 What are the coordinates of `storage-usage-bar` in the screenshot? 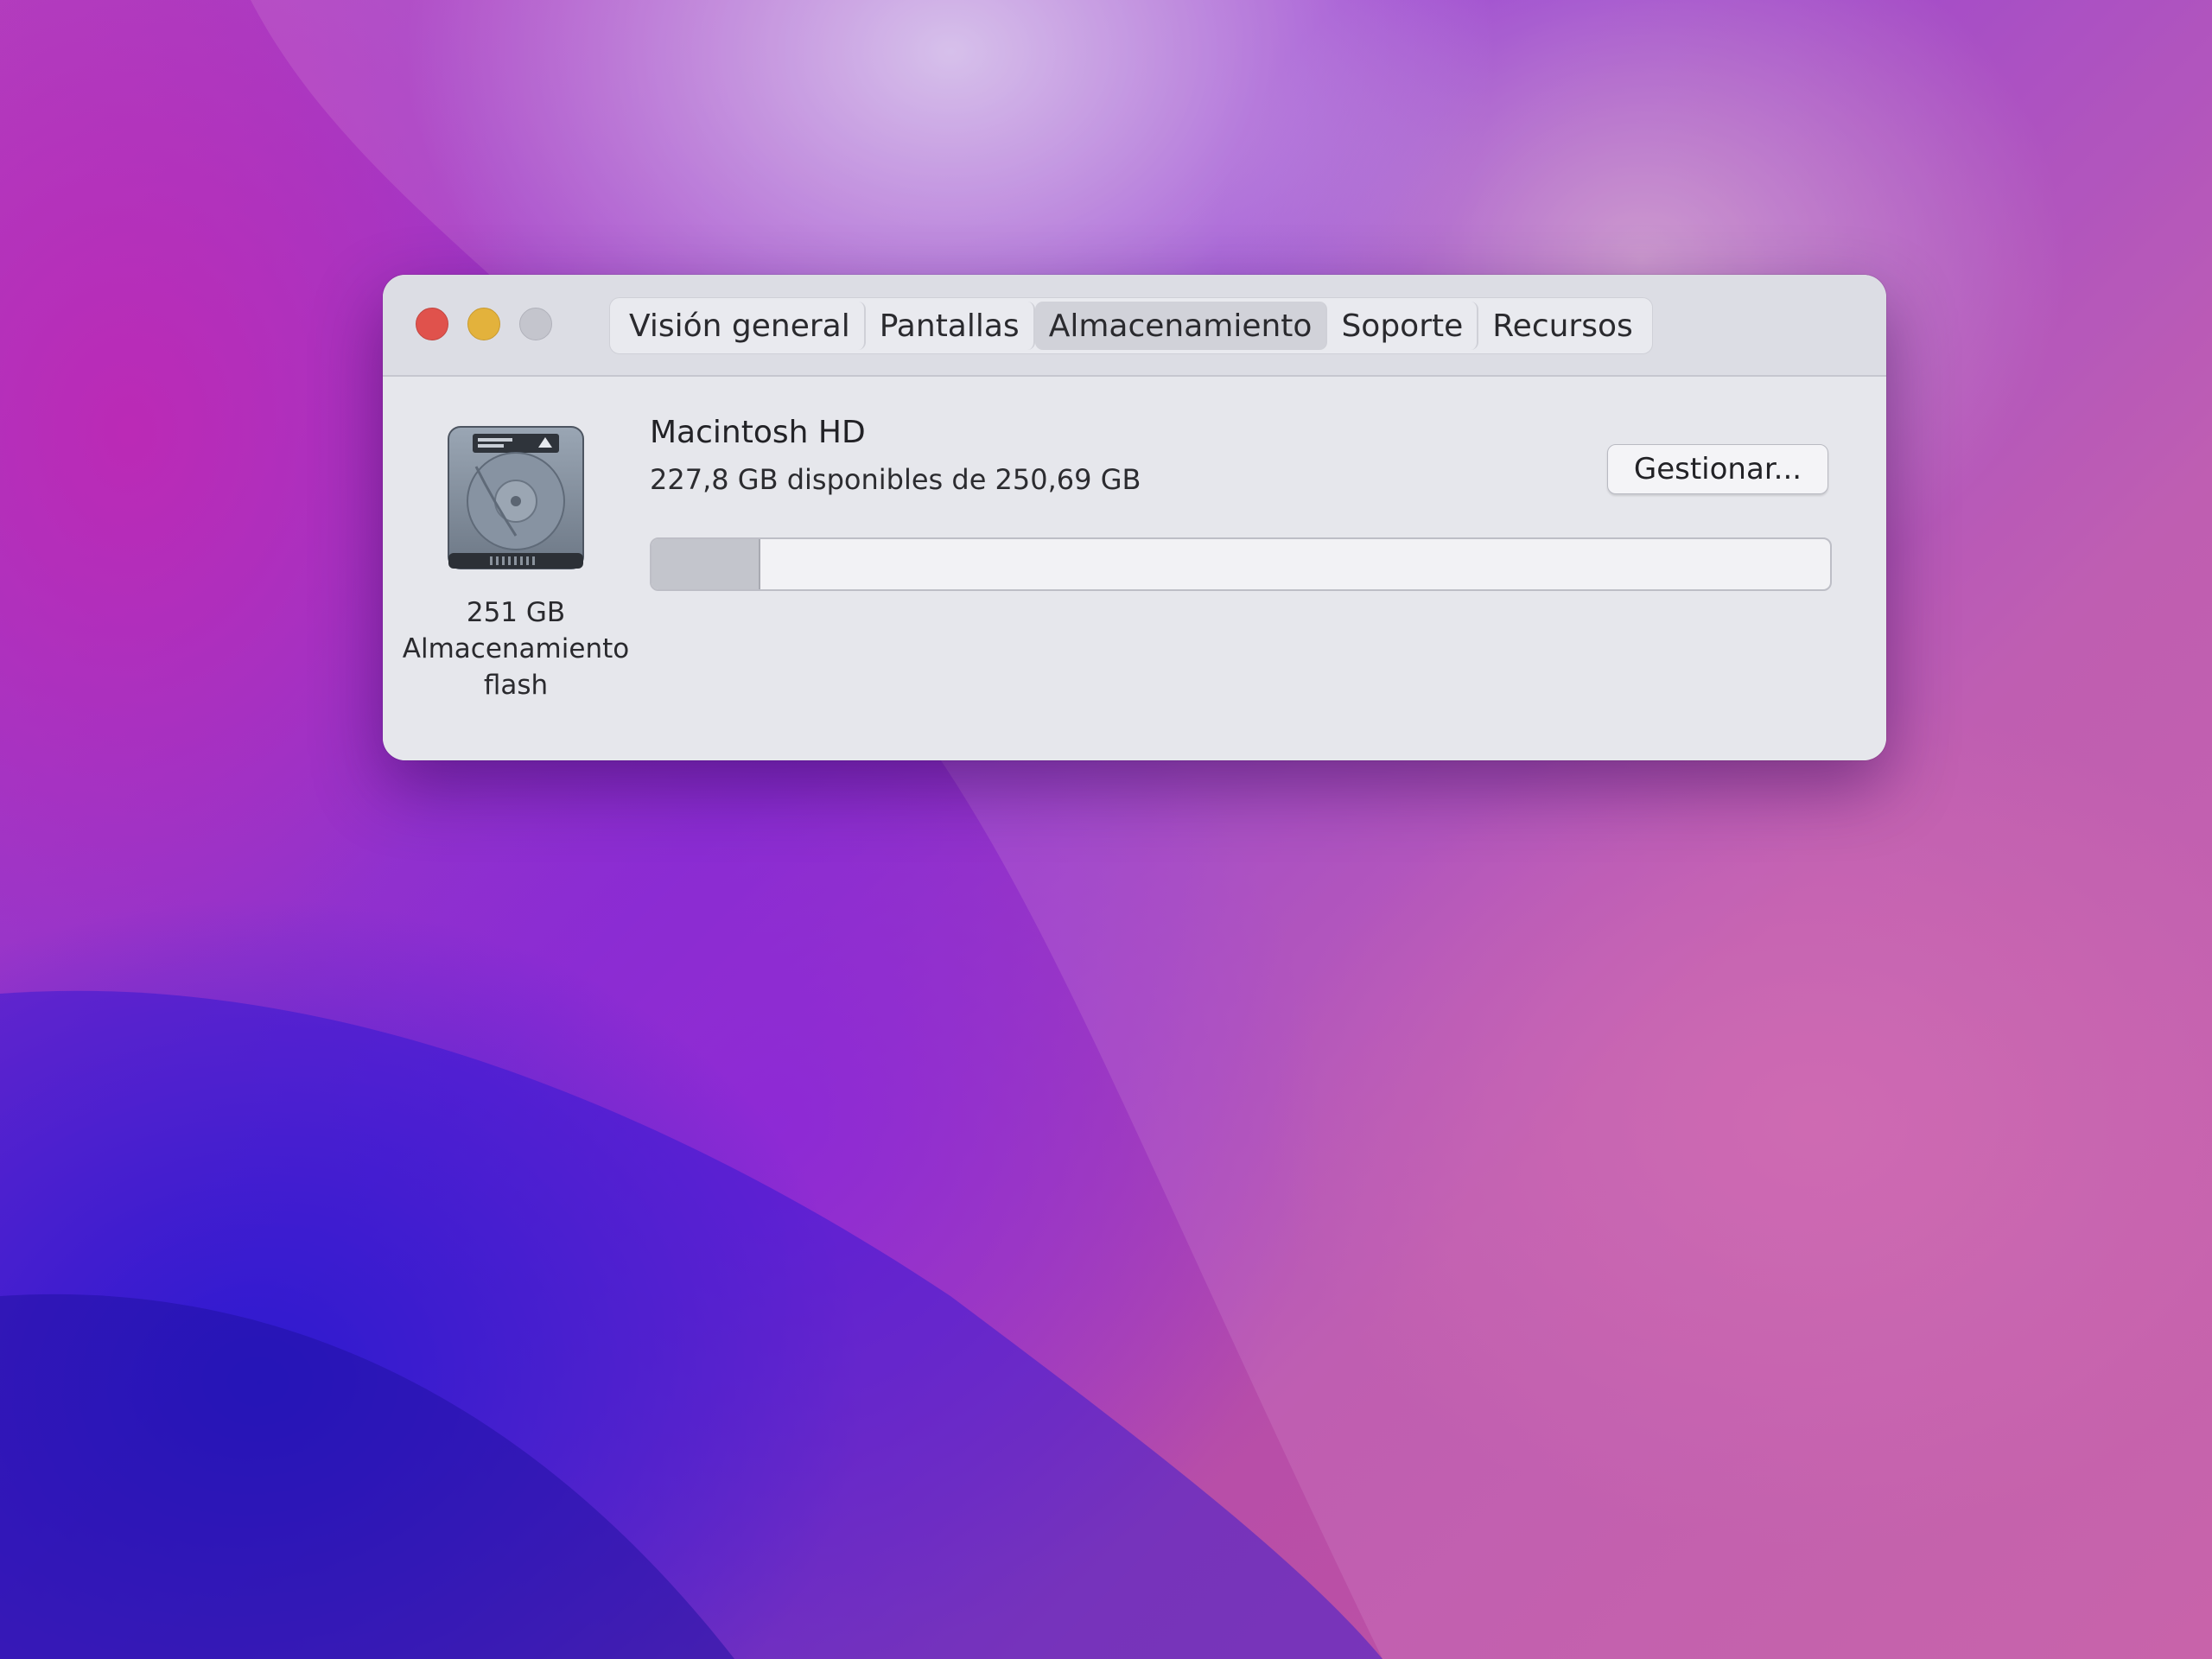 It's located at (1241, 564).